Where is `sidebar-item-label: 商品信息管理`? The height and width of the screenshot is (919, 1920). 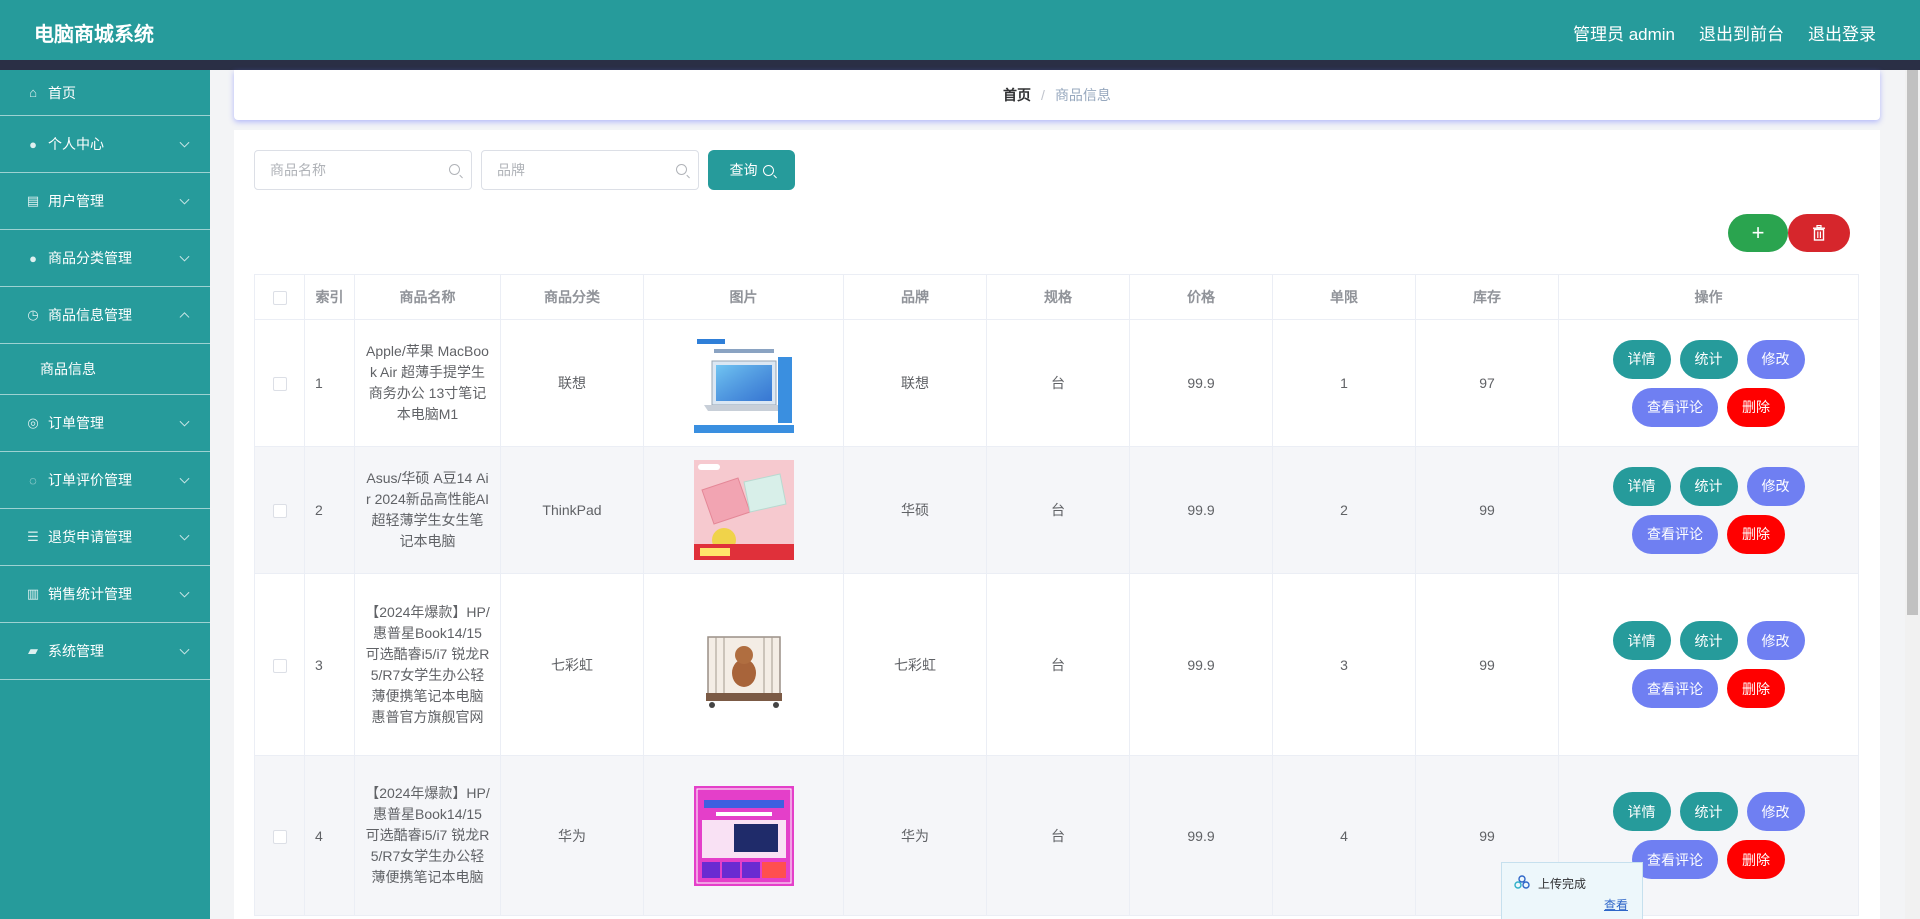
sidebar-item-label: 商品信息管理 is located at coordinates (90, 315).